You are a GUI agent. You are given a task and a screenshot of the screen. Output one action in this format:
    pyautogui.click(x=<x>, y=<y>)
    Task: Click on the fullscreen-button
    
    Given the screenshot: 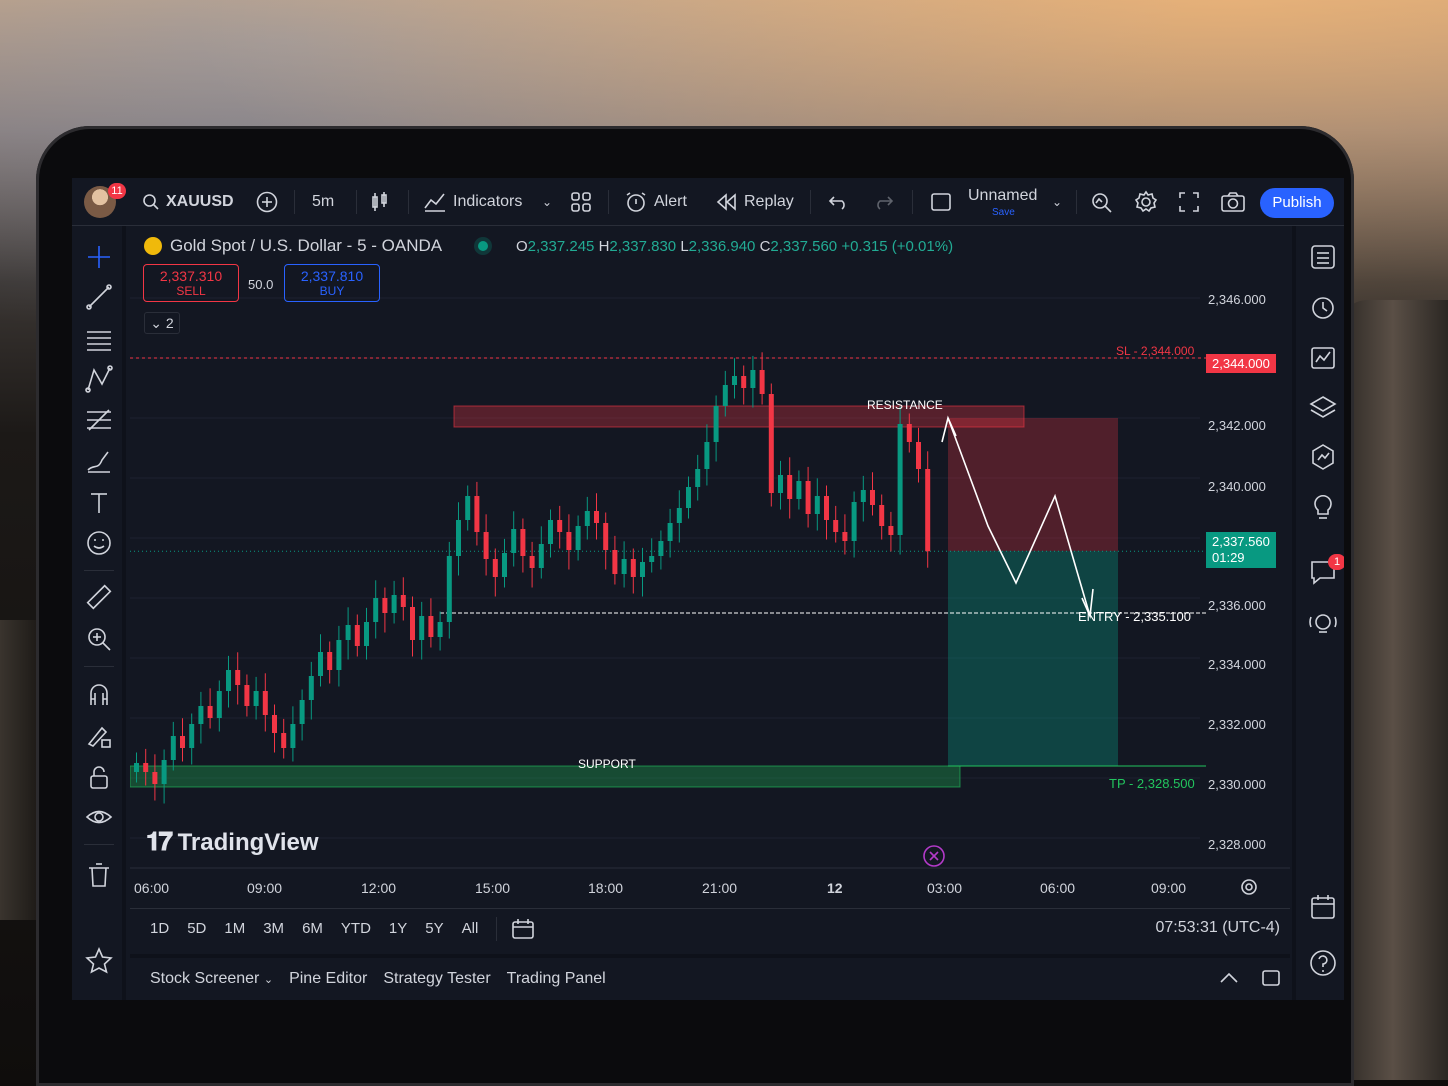 What is the action you would take?
    pyautogui.click(x=1189, y=202)
    